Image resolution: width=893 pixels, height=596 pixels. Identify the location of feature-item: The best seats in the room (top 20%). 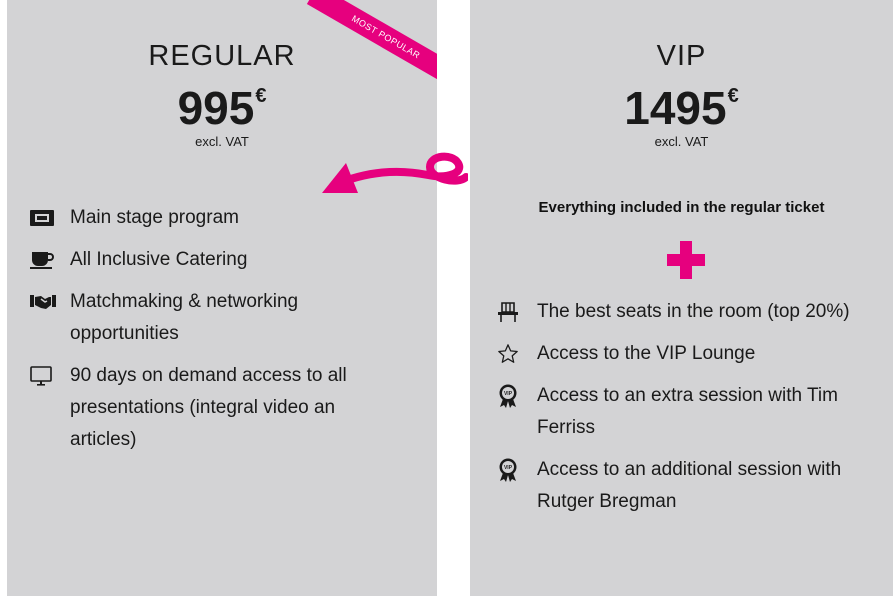
(682, 312).